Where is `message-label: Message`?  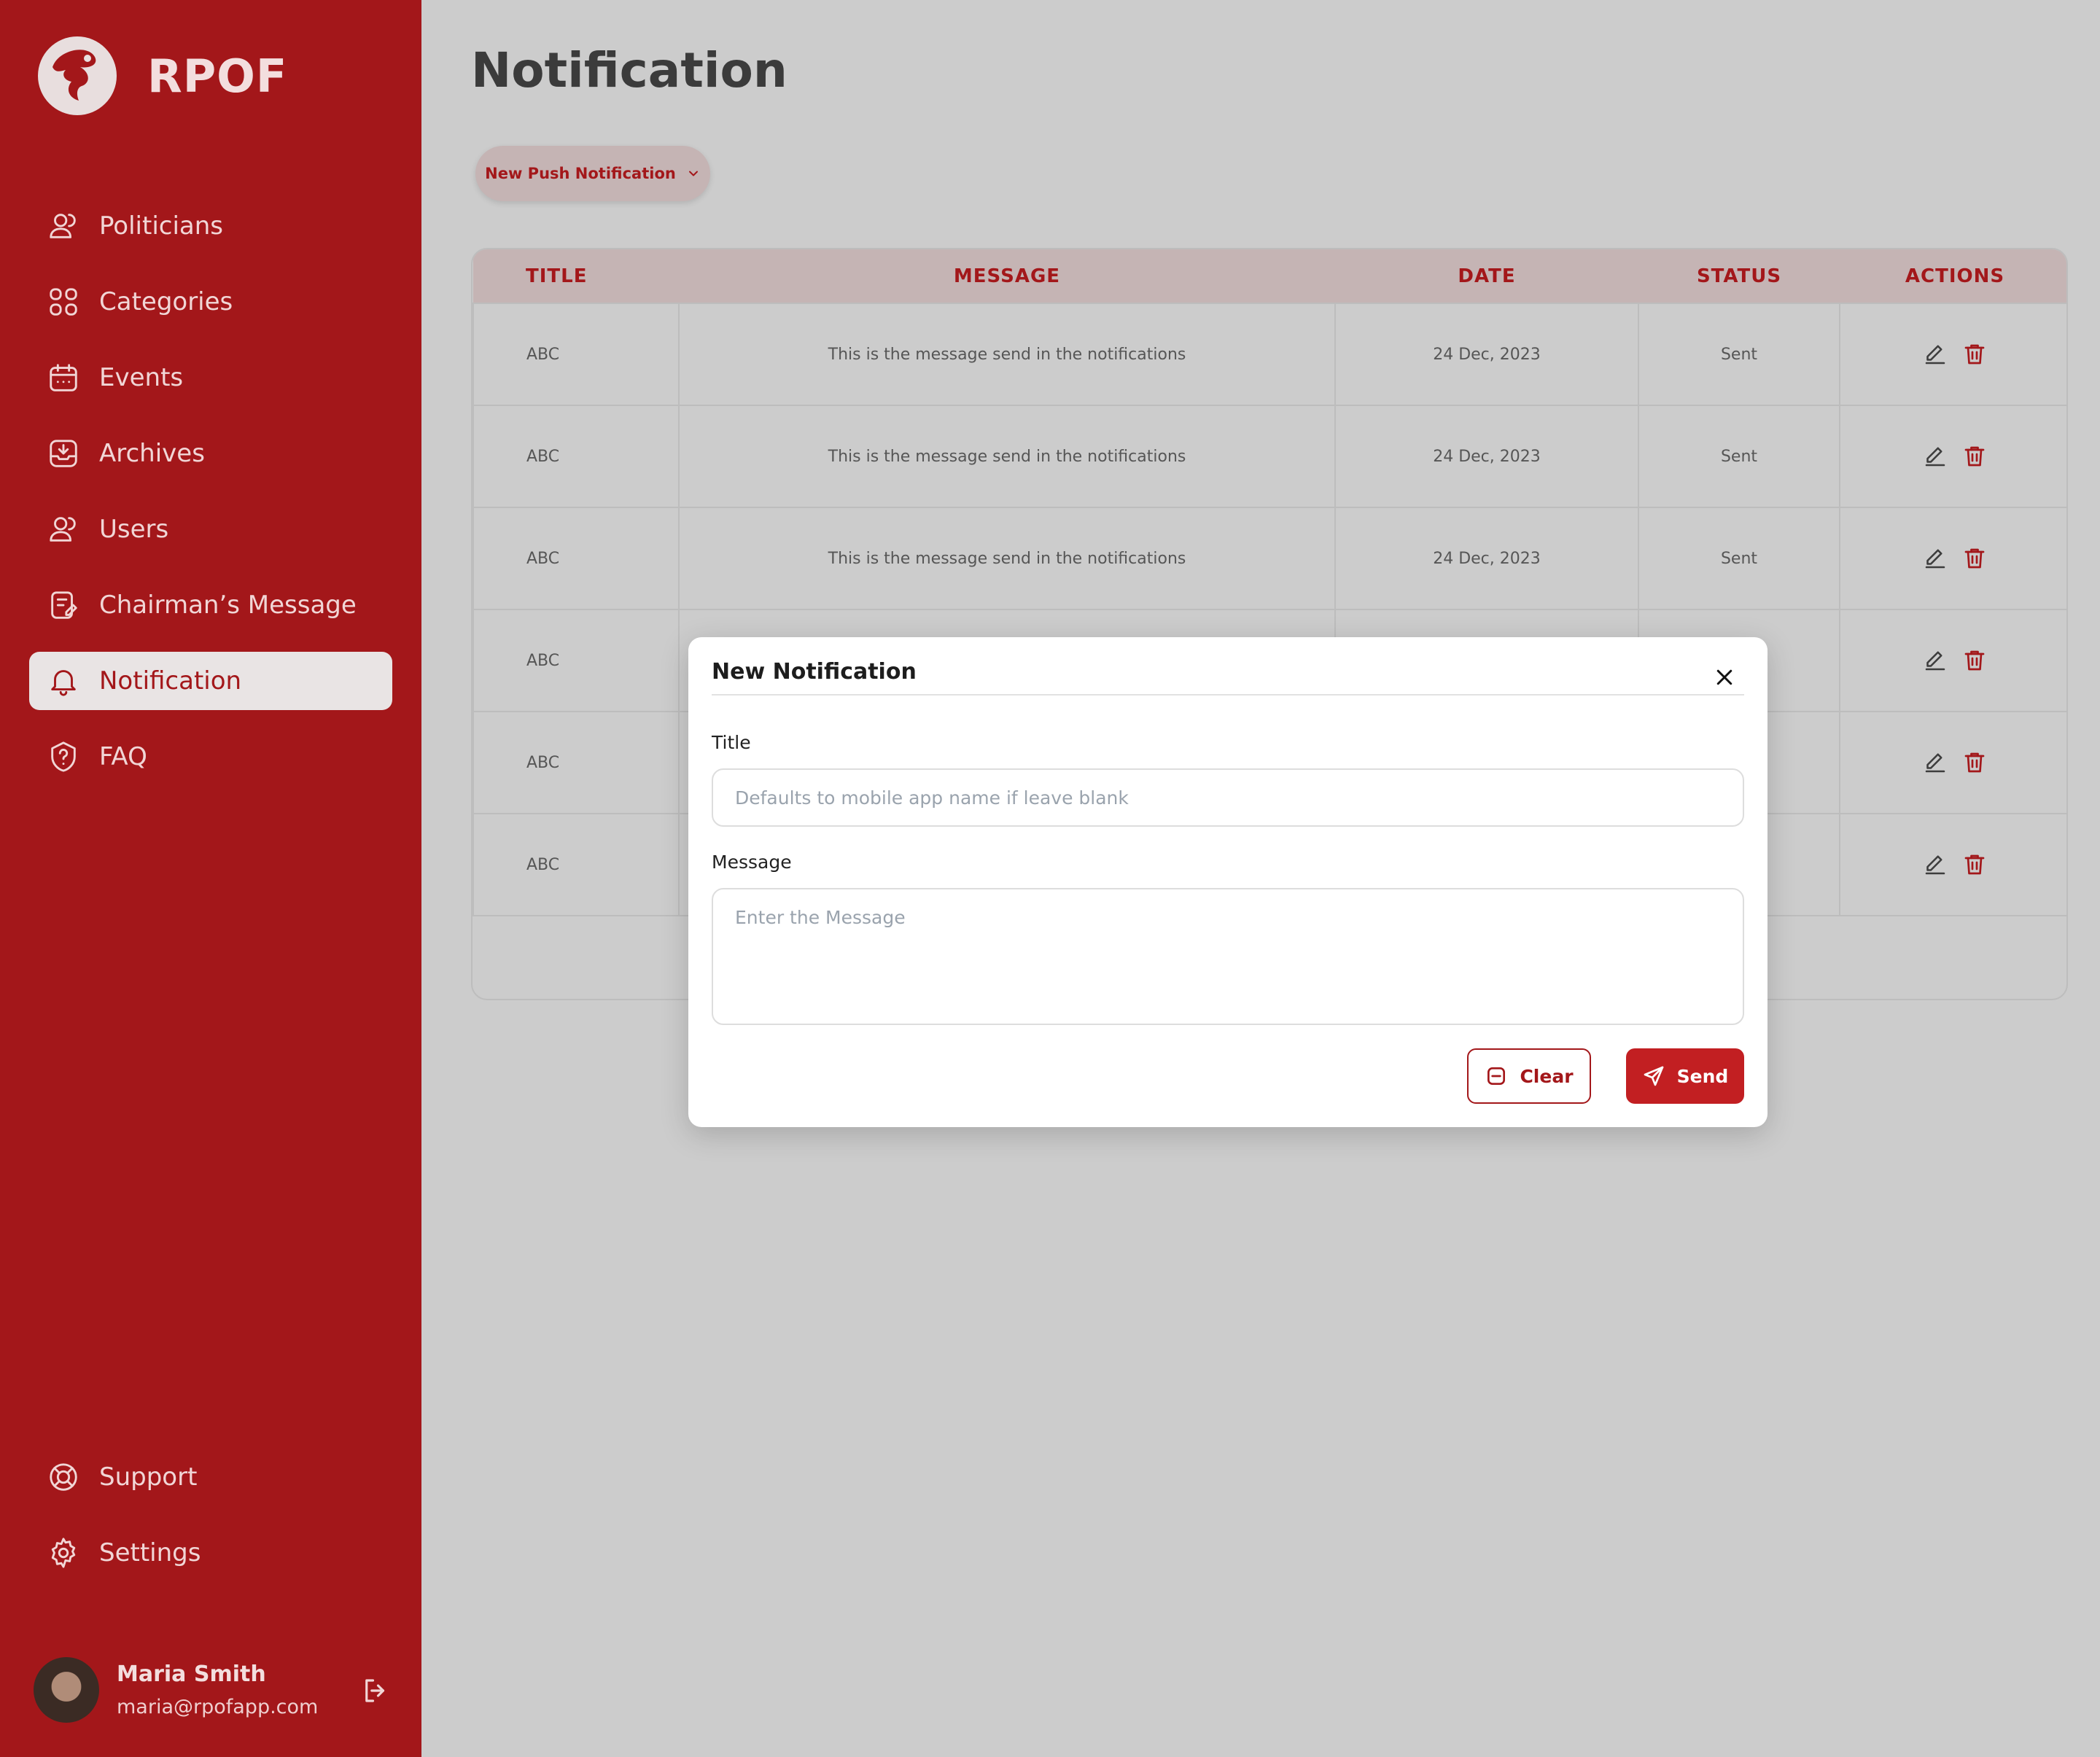
message-label: Message is located at coordinates (752, 862).